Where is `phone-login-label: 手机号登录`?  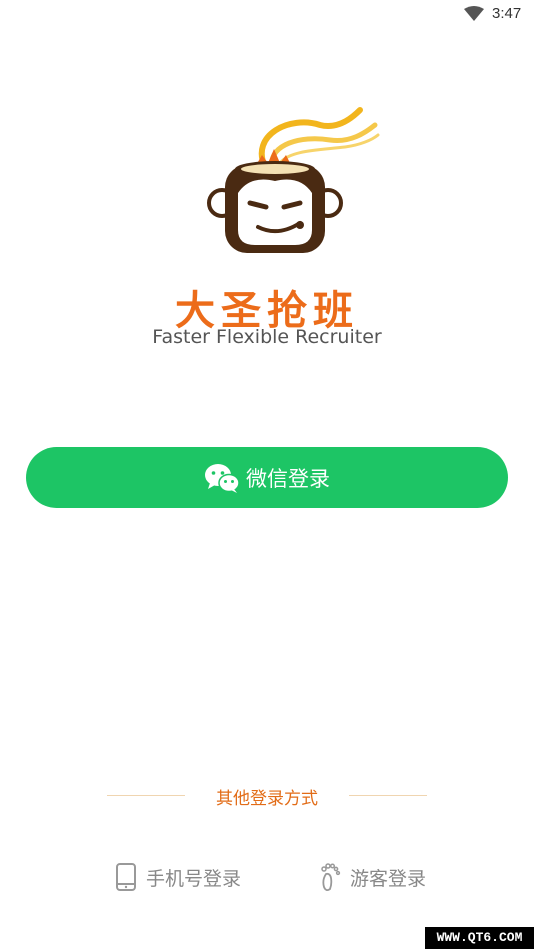 phone-login-label: 手机号登录 is located at coordinates (194, 878).